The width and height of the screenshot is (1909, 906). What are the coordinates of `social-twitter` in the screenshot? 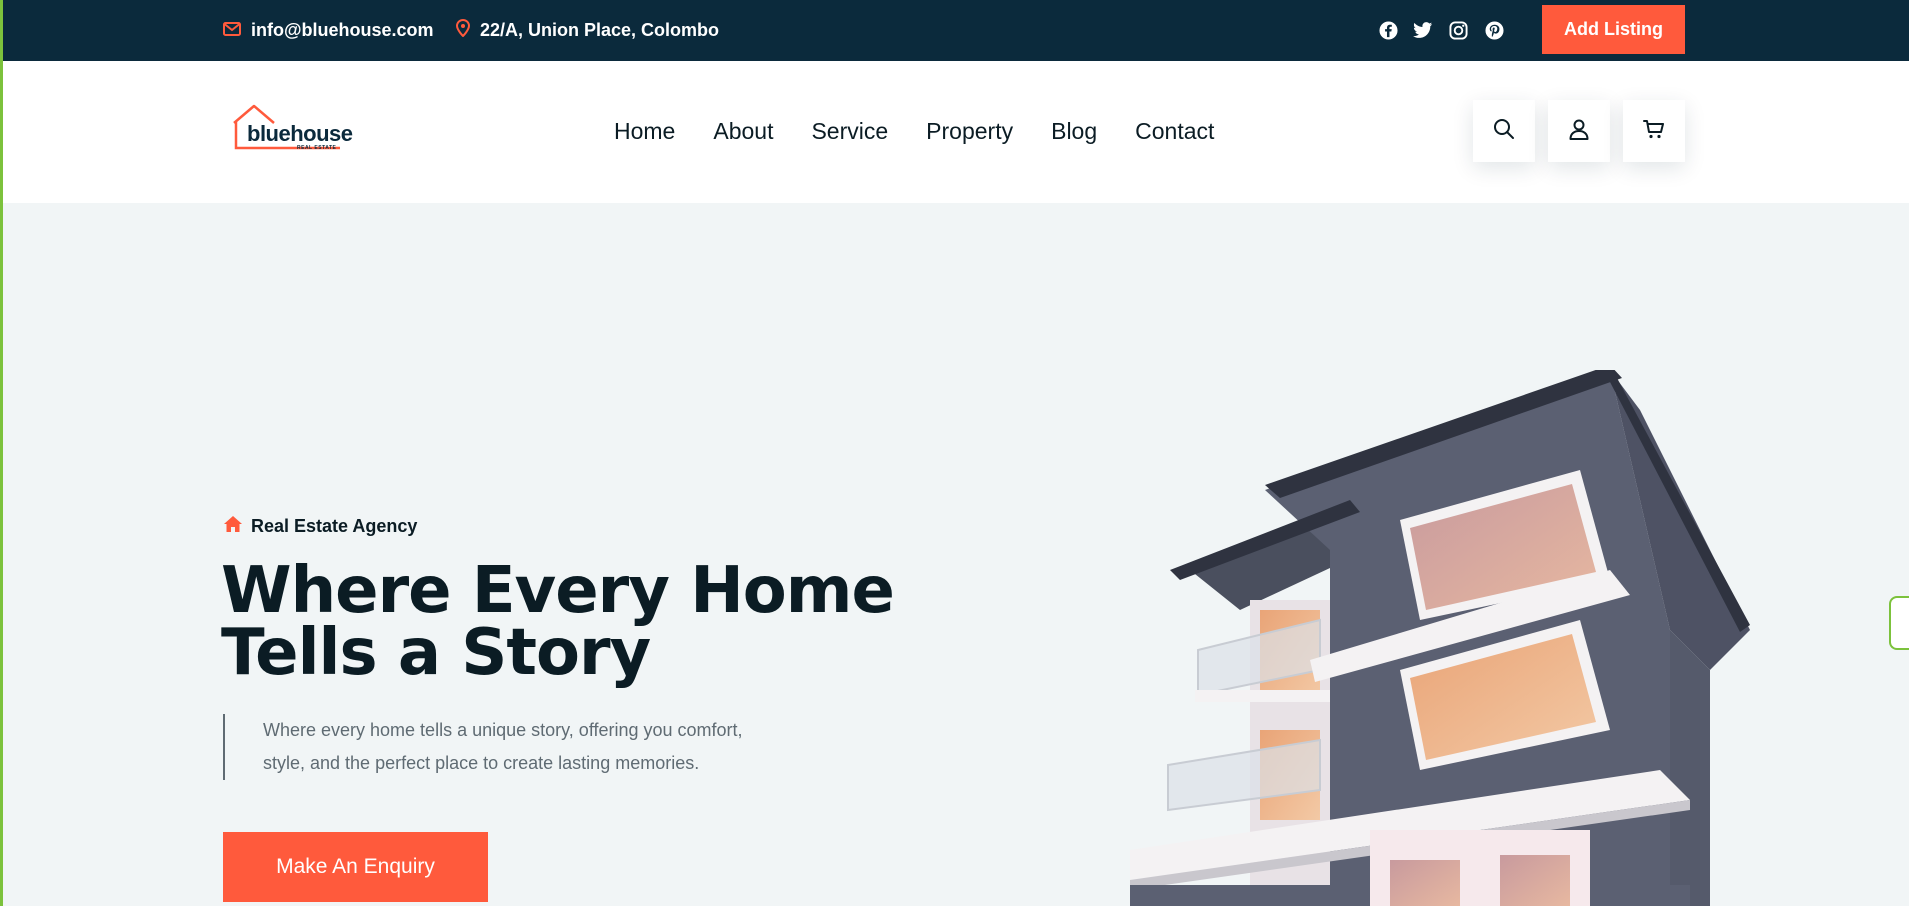 It's located at (1423, 30).